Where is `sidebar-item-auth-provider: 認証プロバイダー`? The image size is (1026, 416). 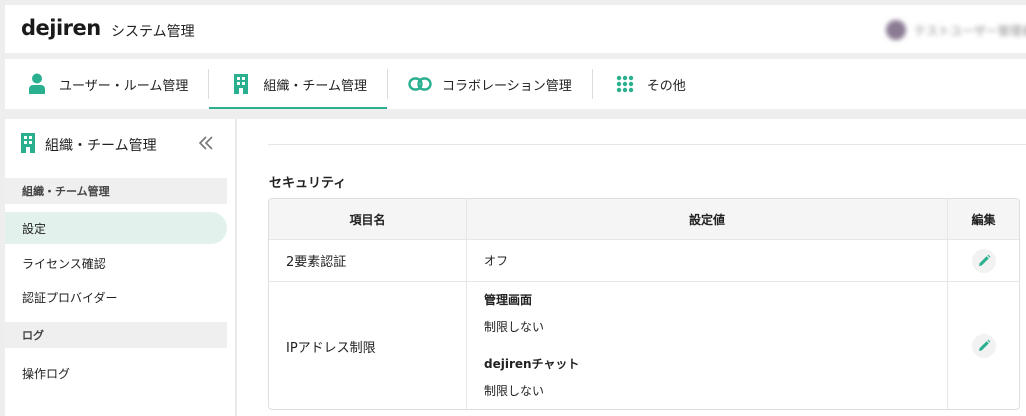 sidebar-item-auth-provider: 認証プロバイダー is located at coordinates (116, 297).